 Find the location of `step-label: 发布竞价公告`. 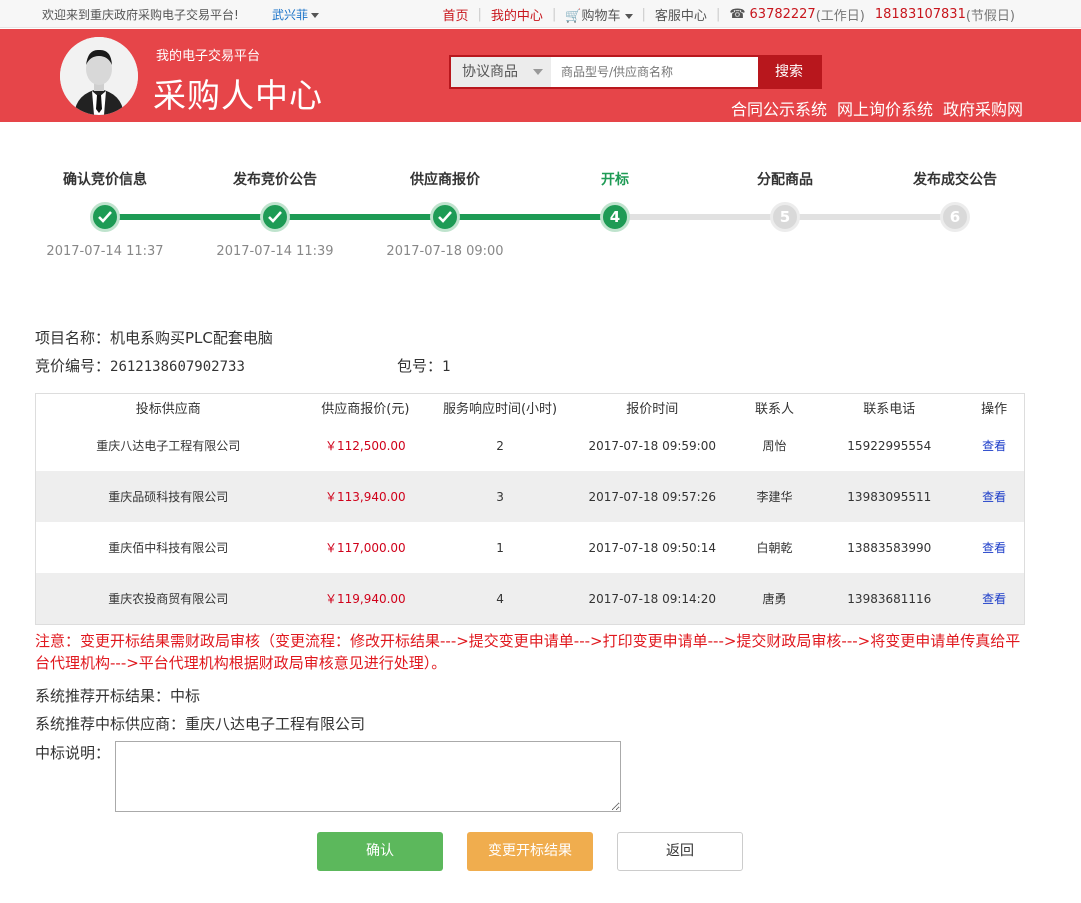

step-label: 发布竞价公告 is located at coordinates (275, 180).